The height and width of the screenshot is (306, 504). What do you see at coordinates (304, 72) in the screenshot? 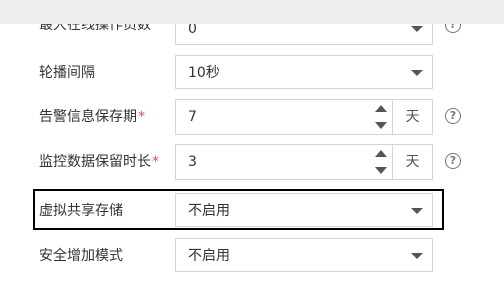
I see `carousel-interval-select: 10秒` at bounding box center [304, 72].